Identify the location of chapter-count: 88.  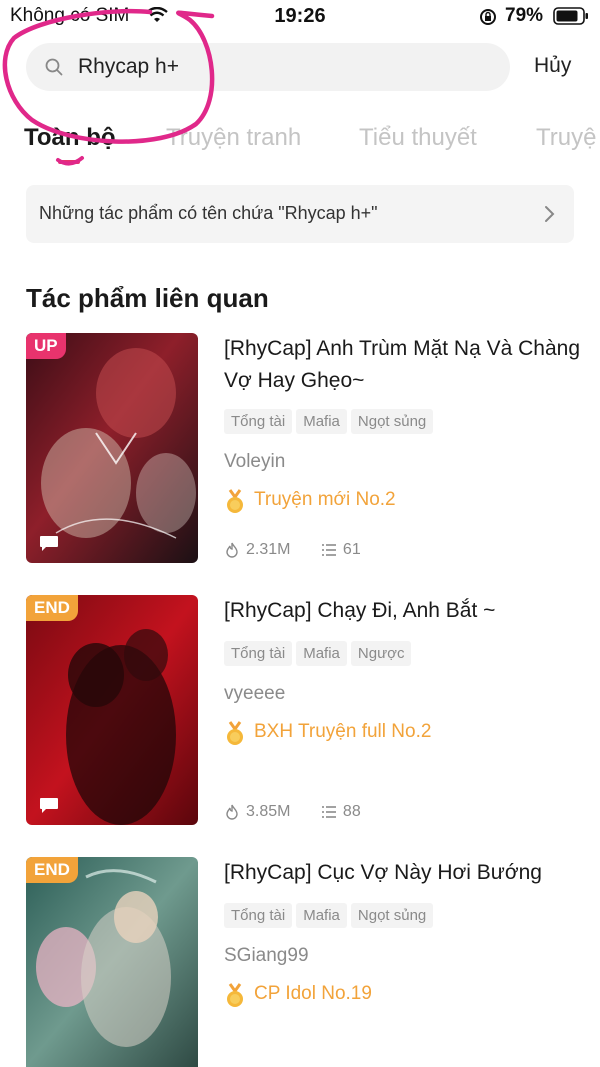
(351, 811).